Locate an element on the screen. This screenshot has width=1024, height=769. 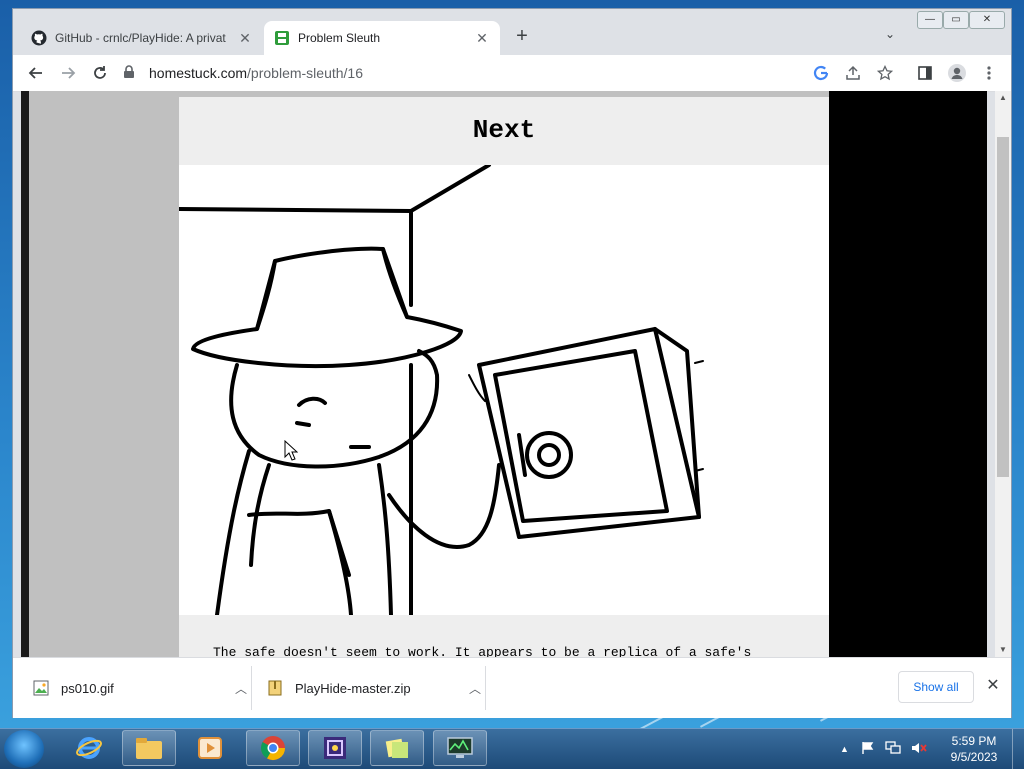
app-icon is located at coordinates (335, 748).